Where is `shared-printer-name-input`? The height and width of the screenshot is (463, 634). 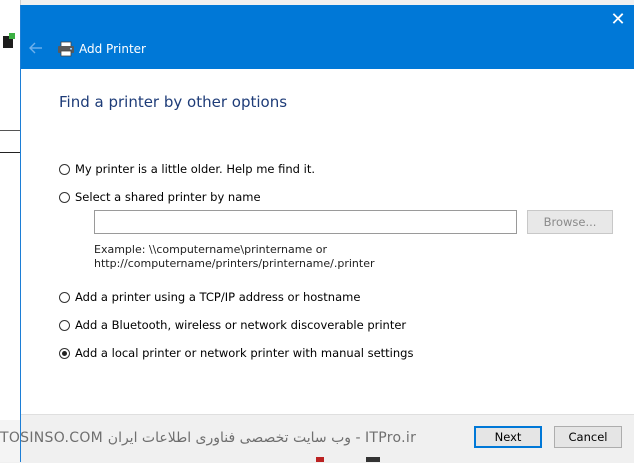 shared-printer-name-input is located at coordinates (305, 222).